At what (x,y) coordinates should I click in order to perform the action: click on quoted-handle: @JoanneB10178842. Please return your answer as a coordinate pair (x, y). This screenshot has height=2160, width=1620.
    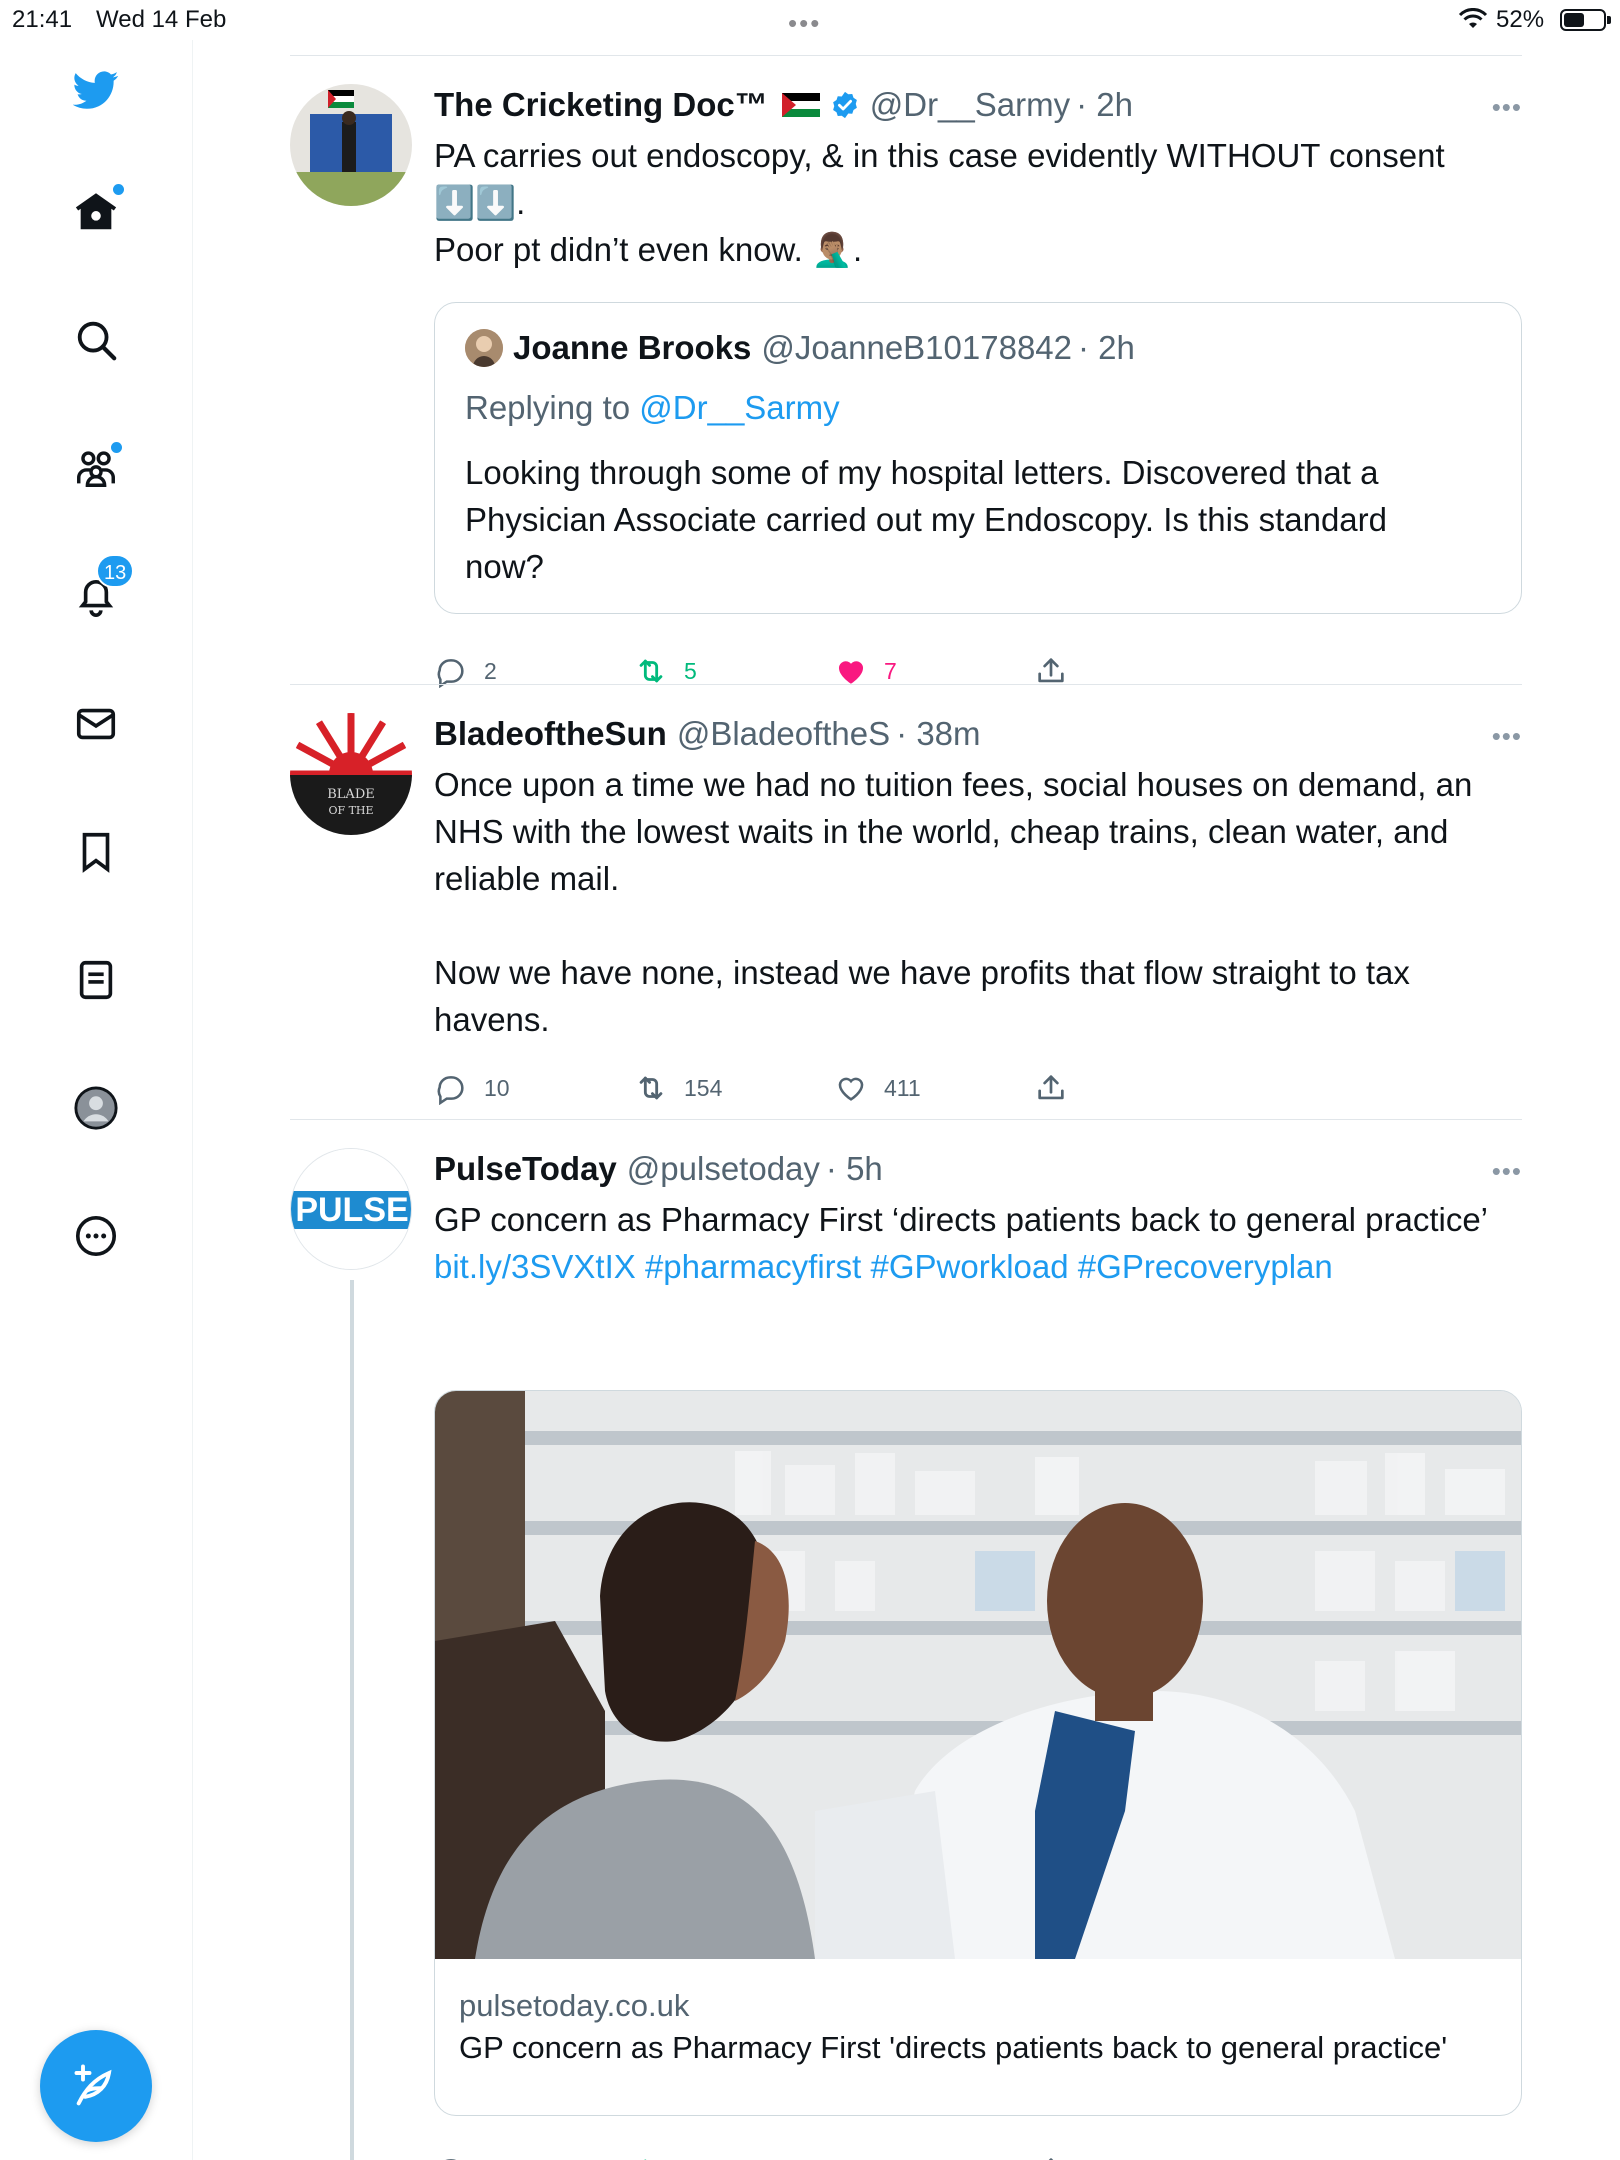
    Looking at the image, I should click on (917, 347).